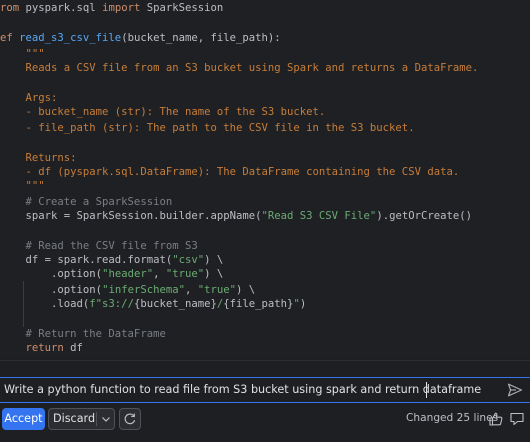  I want to click on code-token: # Return the DataFrame, so click(83, 334).